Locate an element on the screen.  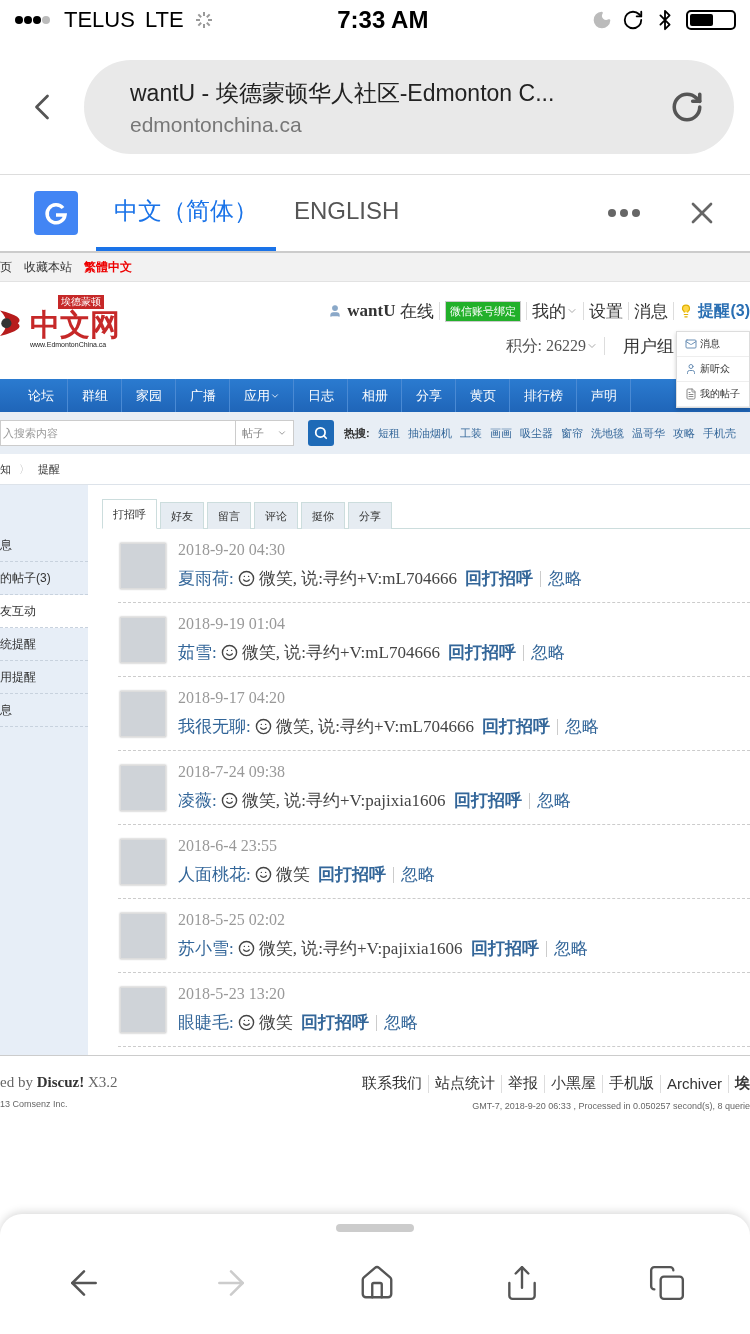
loading-icon is located at coordinates (203, 20).